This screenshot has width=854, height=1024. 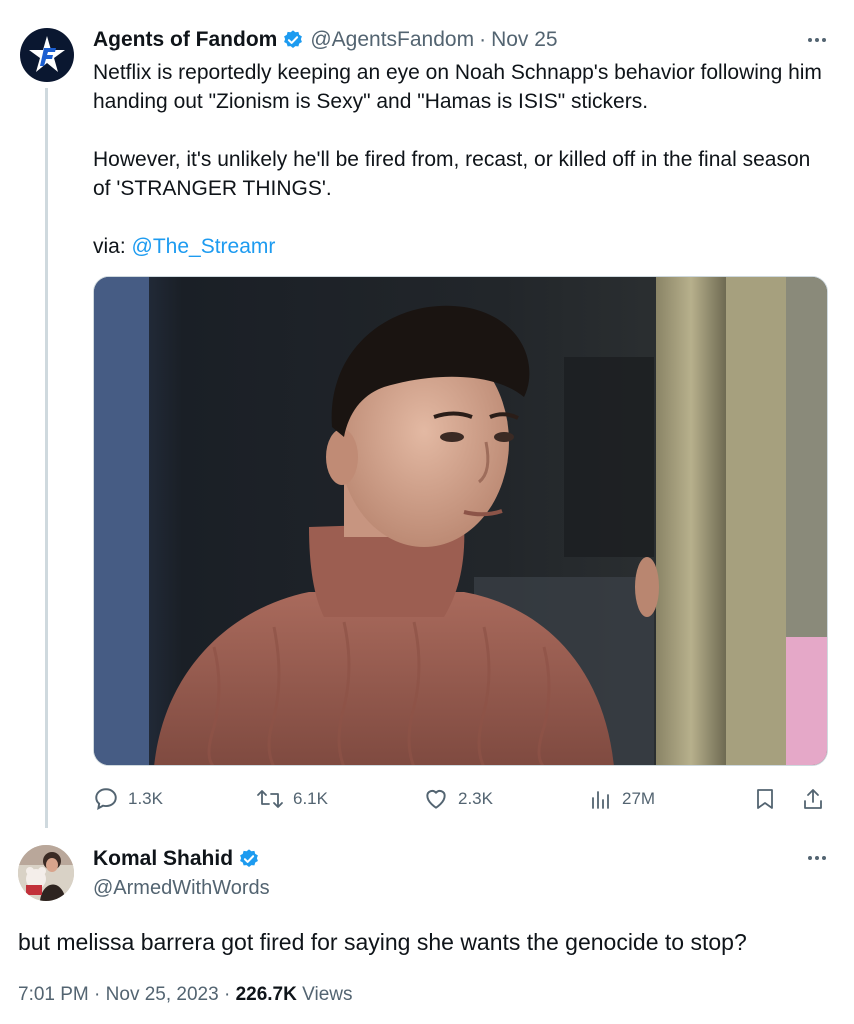 I want to click on tweet-header: Agents of Fandom @AgentsFandom · Nov 25, so click(x=325, y=40).